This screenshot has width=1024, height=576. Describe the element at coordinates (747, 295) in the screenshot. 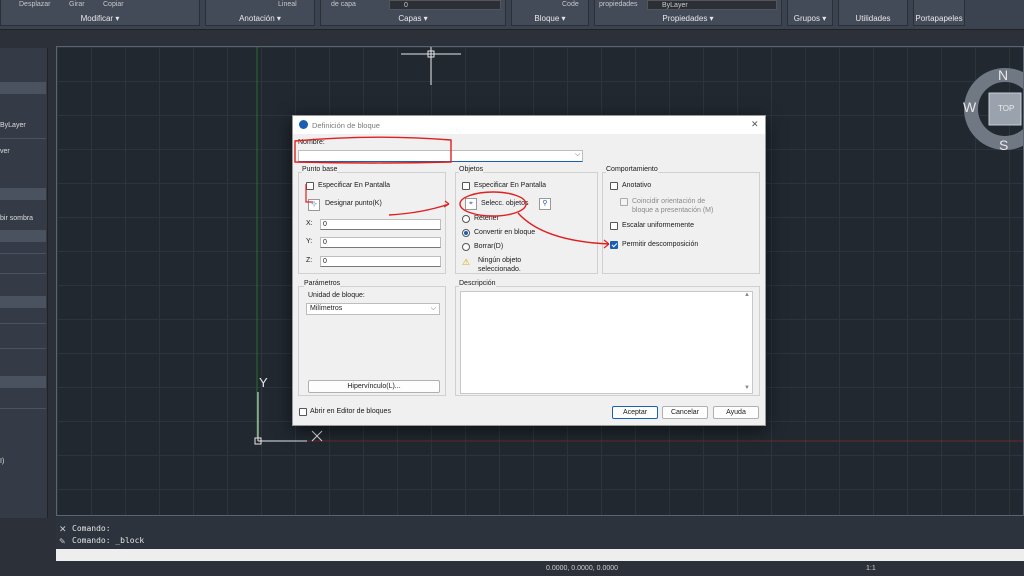

I see `scroll-up-icon: ▲` at that location.